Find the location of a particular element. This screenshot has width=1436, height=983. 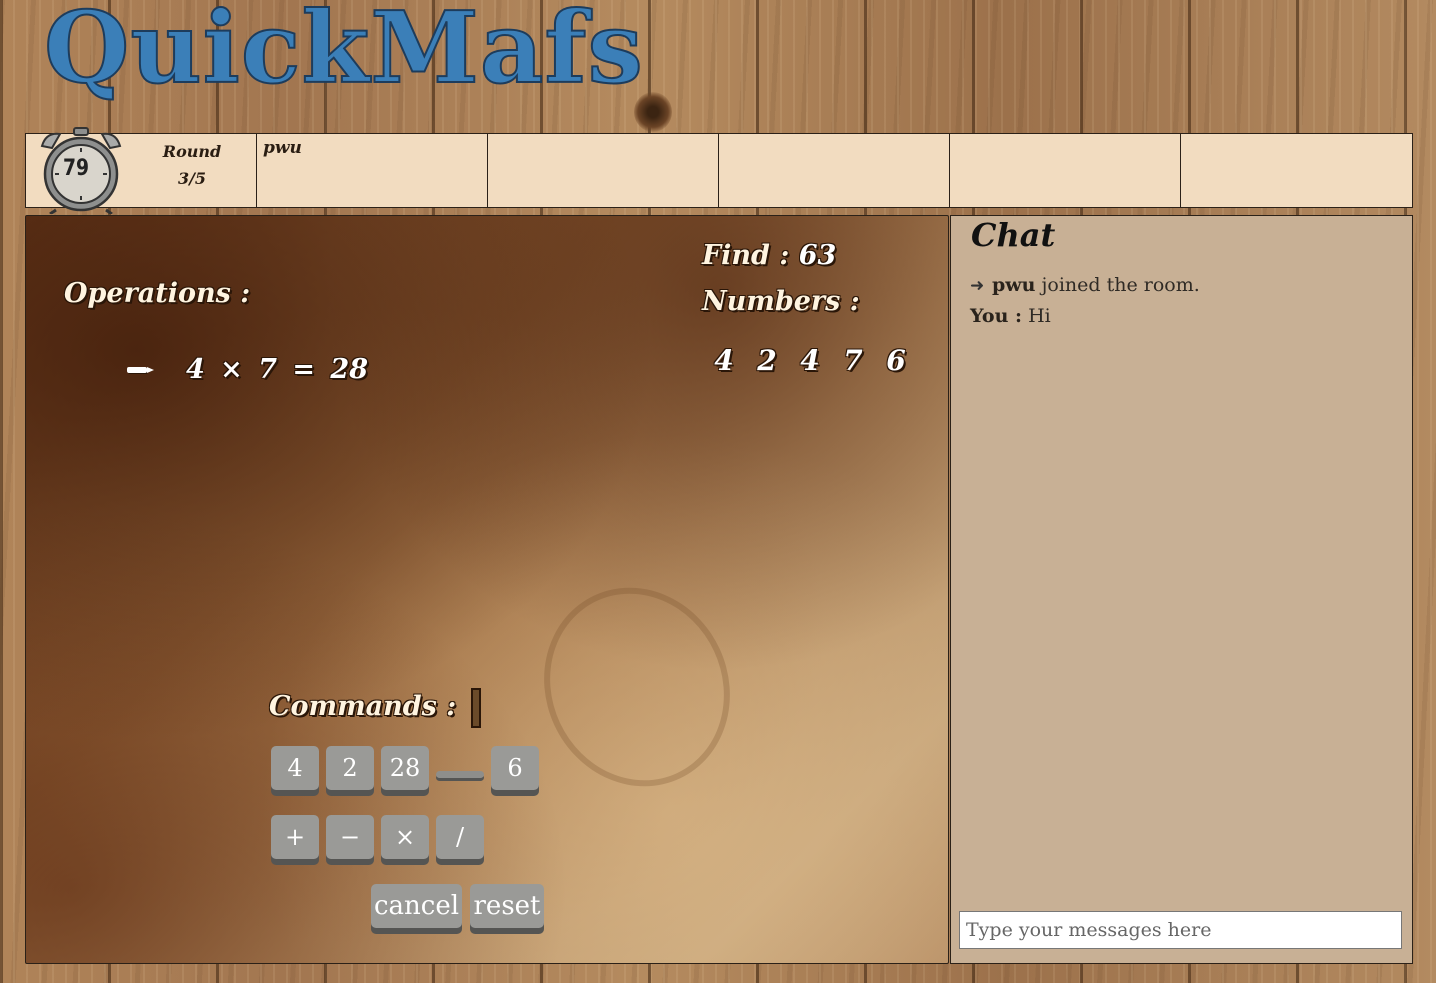

command-cursor is located at coordinates (476, 708).